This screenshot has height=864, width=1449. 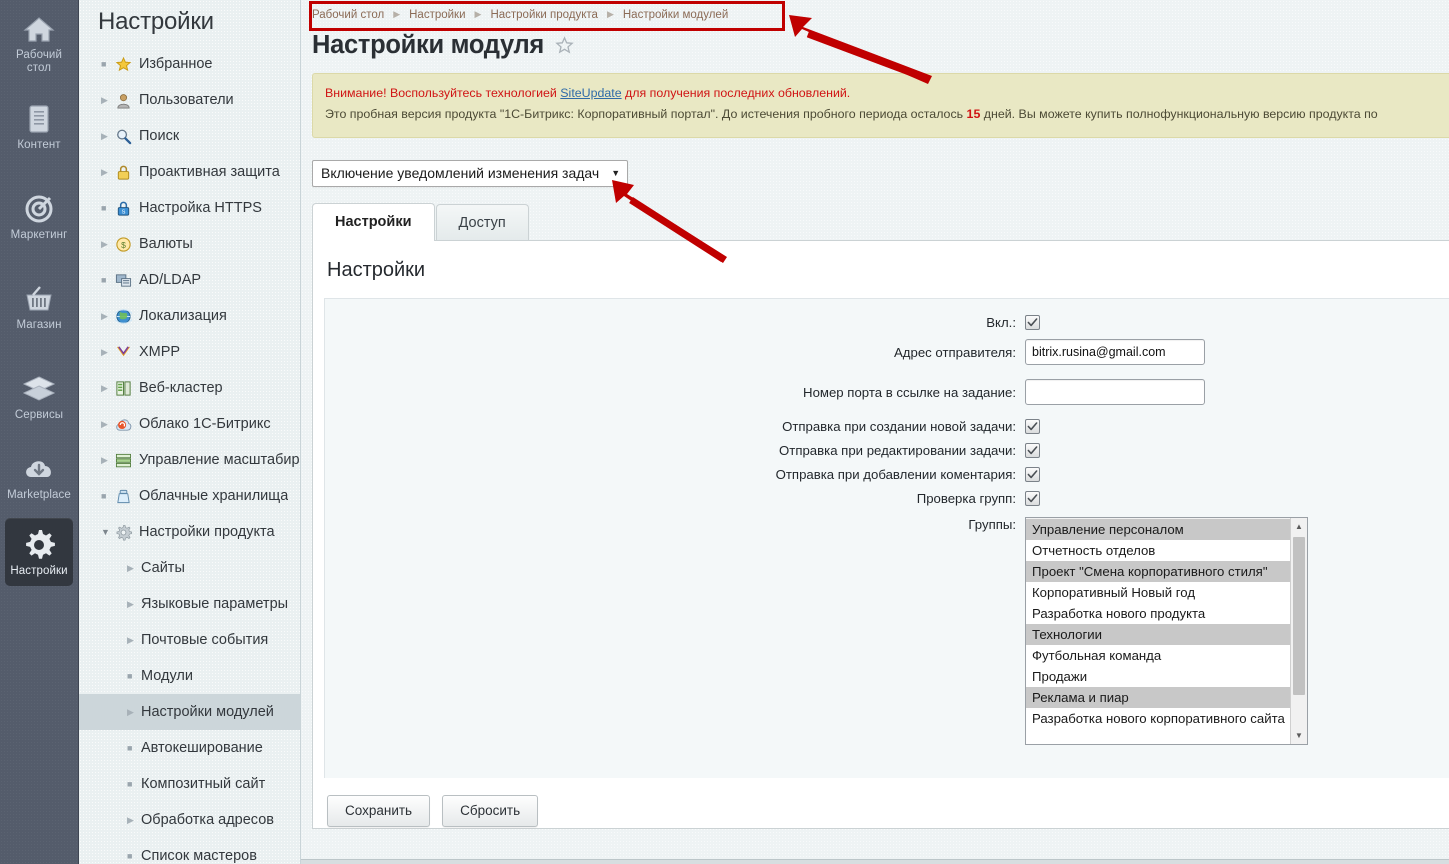 I want to click on tree-item-16: ▶ Почтовые события, so click(x=189, y=640).